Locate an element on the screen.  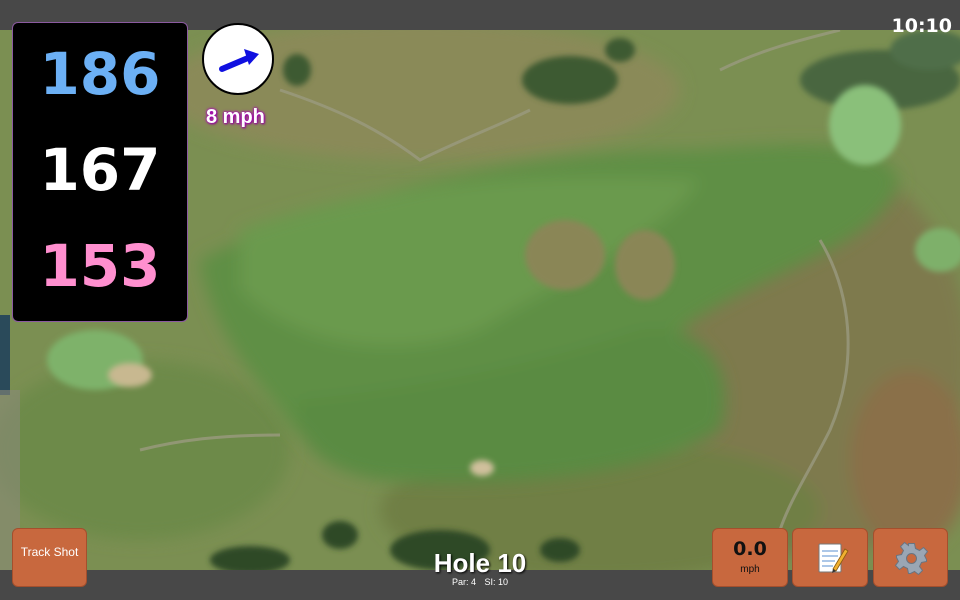
speed-unit: mph is located at coordinates (750, 569).